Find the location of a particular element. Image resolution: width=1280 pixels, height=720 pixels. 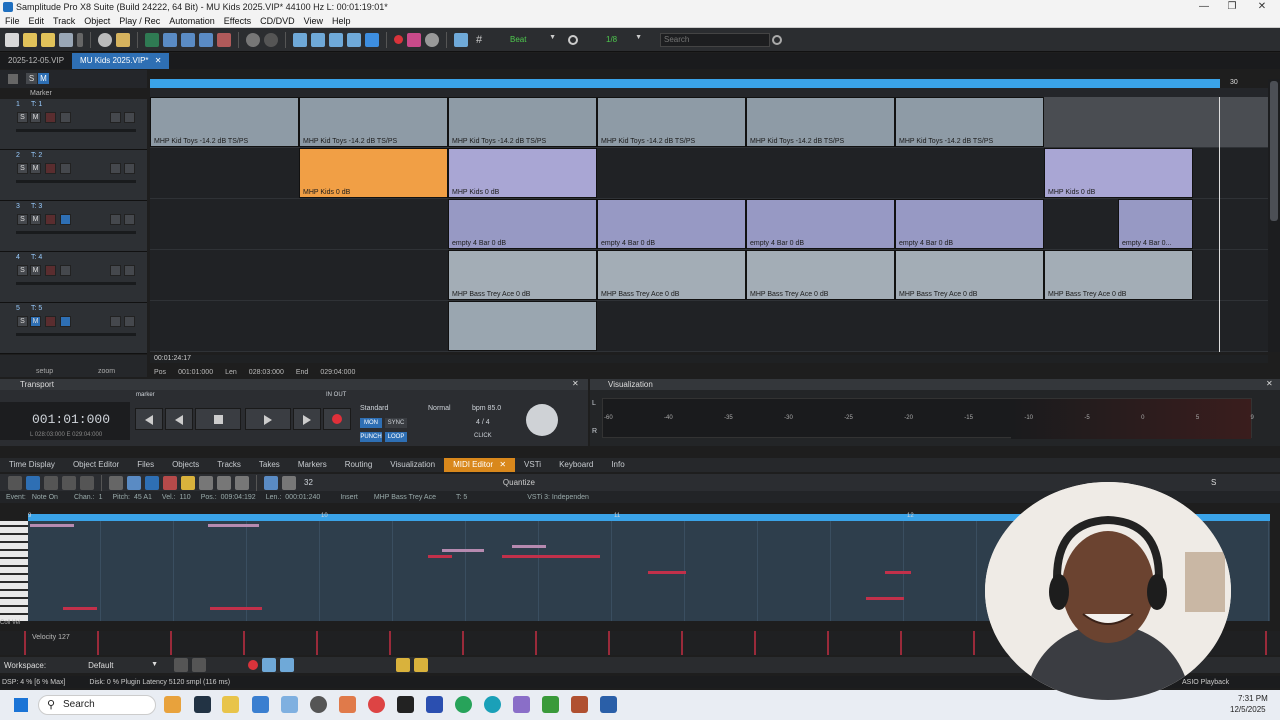

mon-button: MON is located at coordinates (371, 423).